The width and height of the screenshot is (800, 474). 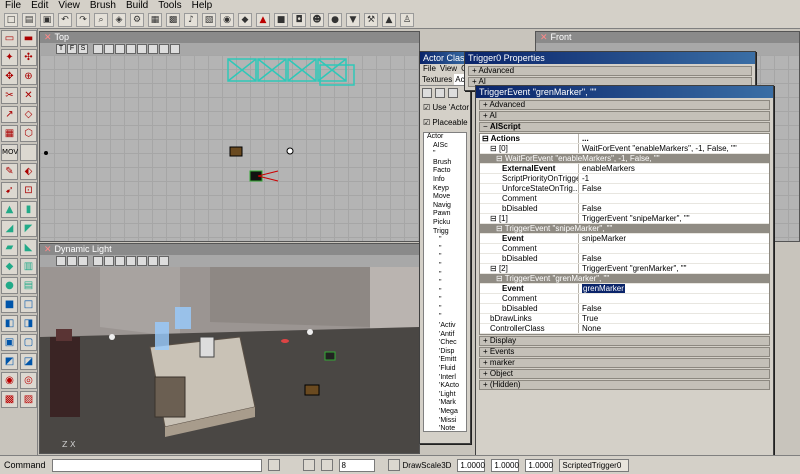 I want to click on menu-view: View, so click(x=448, y=69).